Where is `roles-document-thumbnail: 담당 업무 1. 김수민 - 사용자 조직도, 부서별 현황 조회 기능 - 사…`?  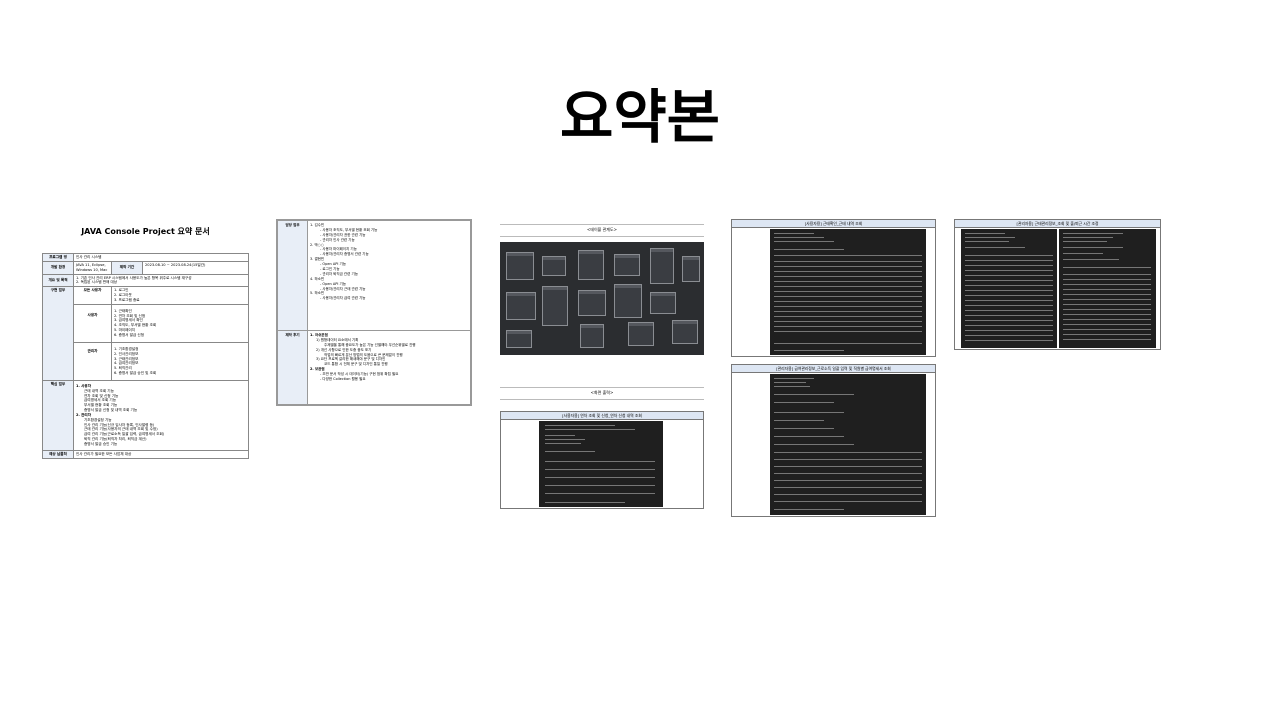
roles-document-thumbnail: 담당 업무 1. 김수민 - 사용자 조직도, 부서별 현황 조회 기능 - 사… is located at coordinates (374, 312).